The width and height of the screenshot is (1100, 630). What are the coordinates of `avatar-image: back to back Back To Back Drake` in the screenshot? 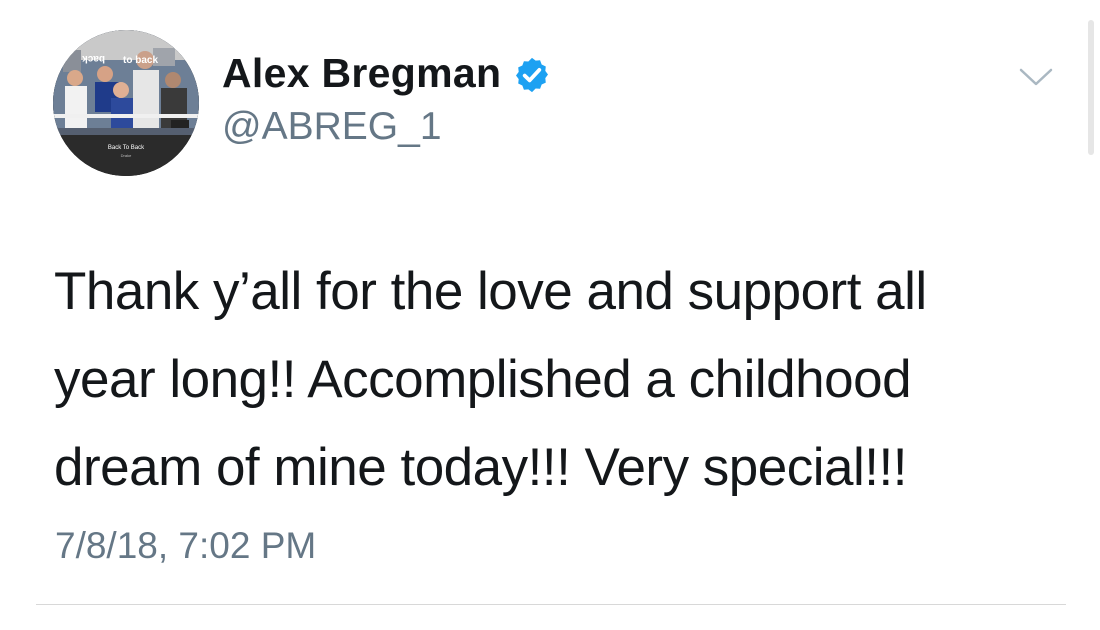 It's located at (126, 103).